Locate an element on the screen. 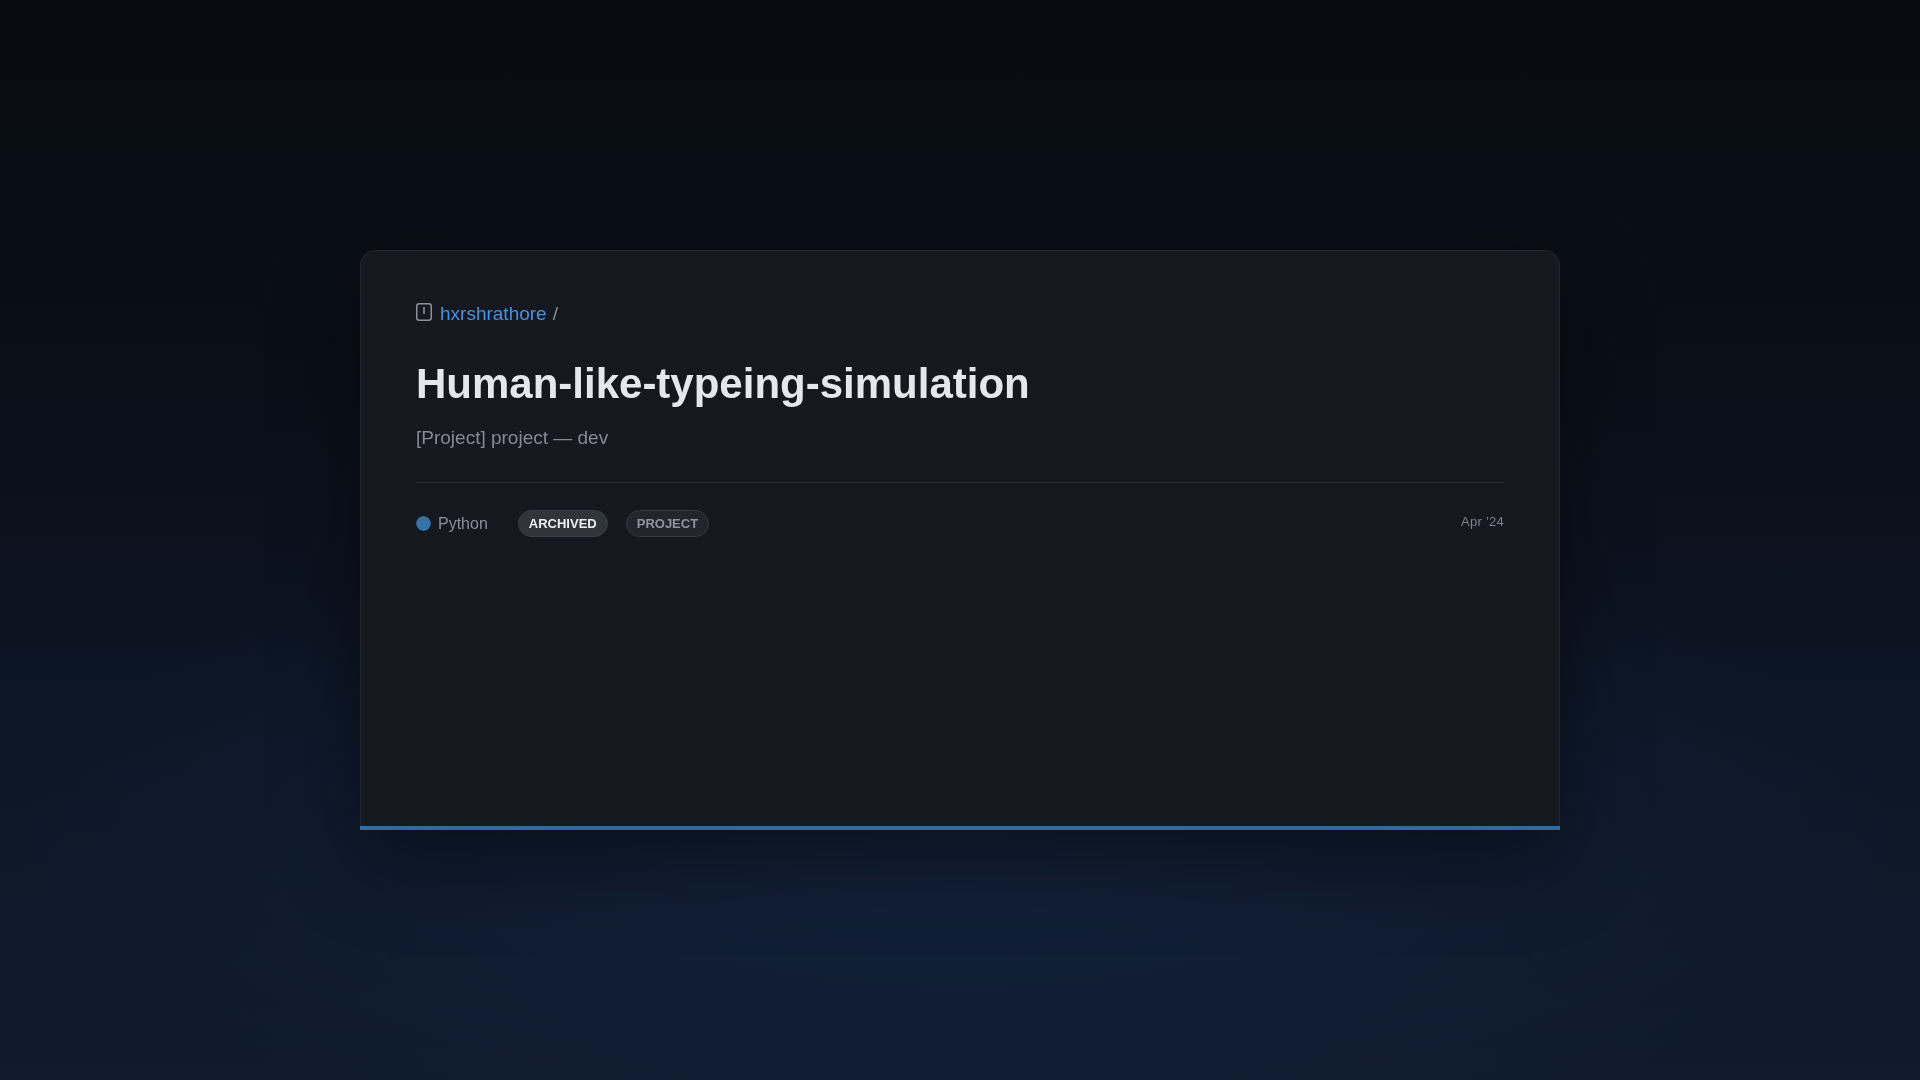  owner-link: hxrshrathore is located at coordinates (493, 314).